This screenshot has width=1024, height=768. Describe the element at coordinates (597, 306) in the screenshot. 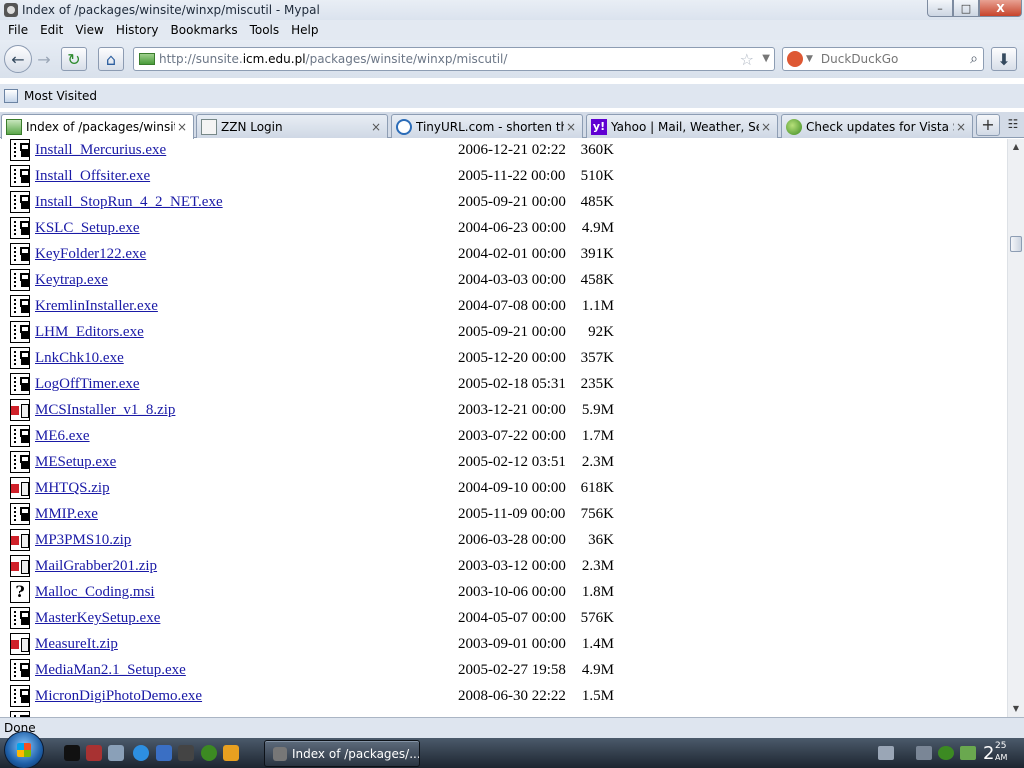

I see `file-size: 1.1M` at that location.